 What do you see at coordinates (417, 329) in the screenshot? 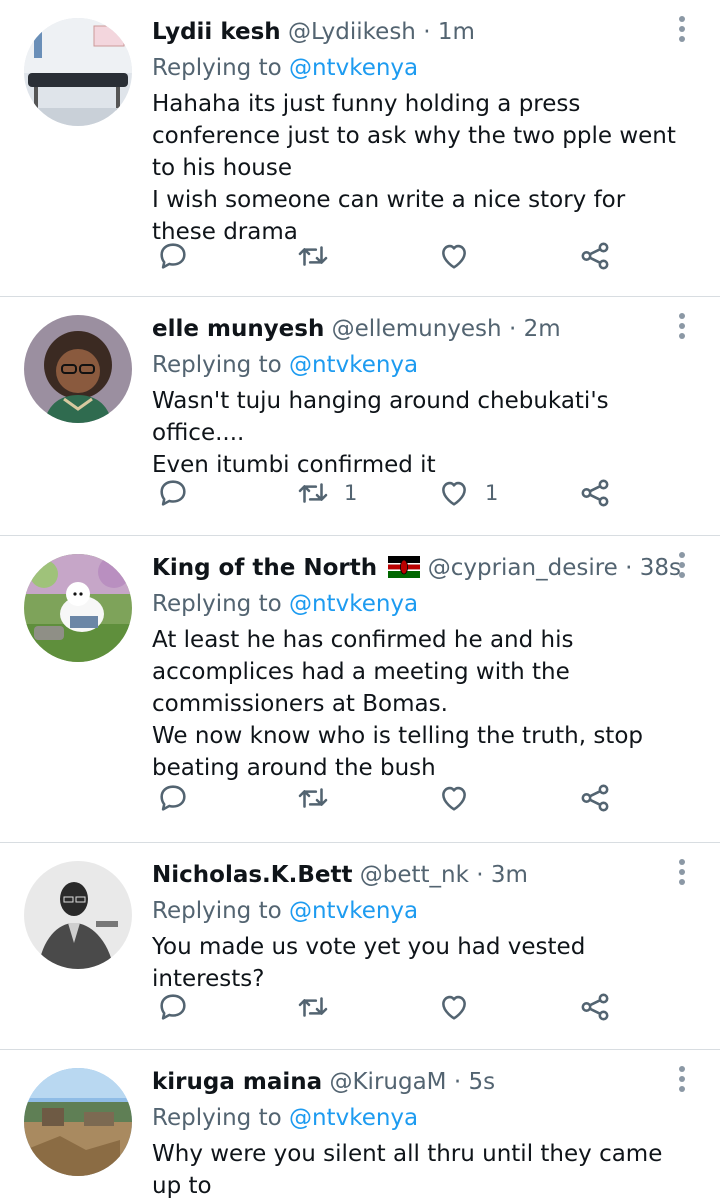
I see `user-handle: @ellemunyesh` at bounding box center [417, 329].